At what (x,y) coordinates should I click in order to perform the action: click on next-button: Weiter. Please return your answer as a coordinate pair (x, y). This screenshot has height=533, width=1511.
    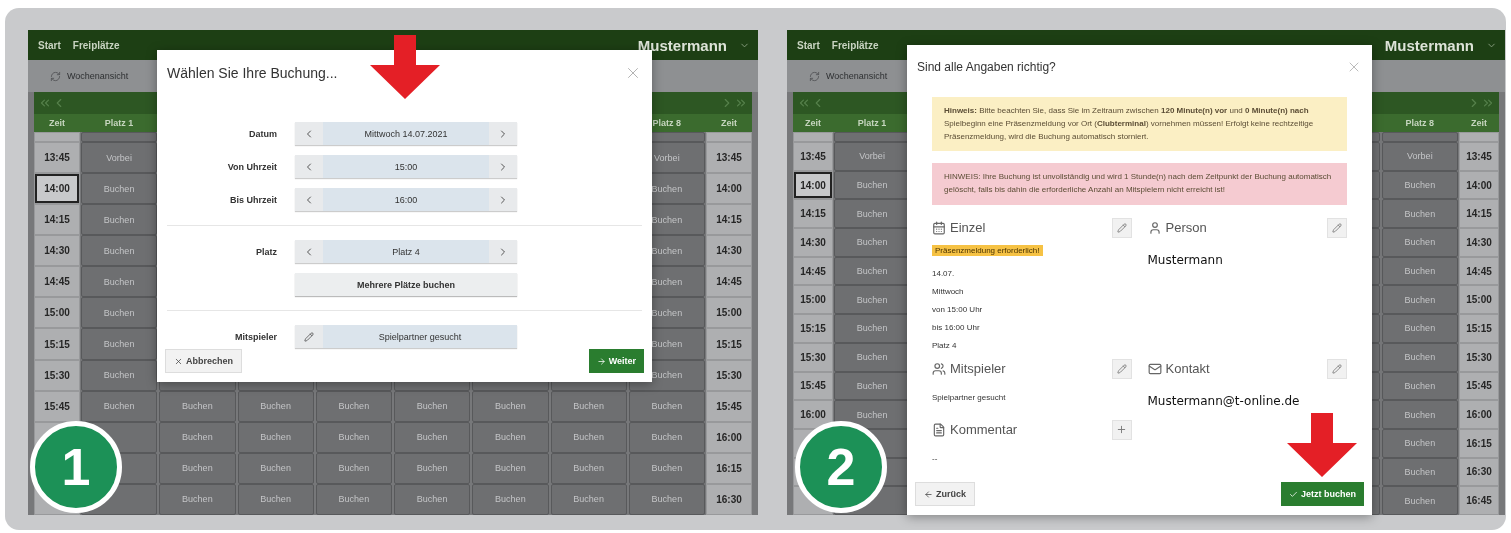
    Looking at the image, I should click on (616, 361).